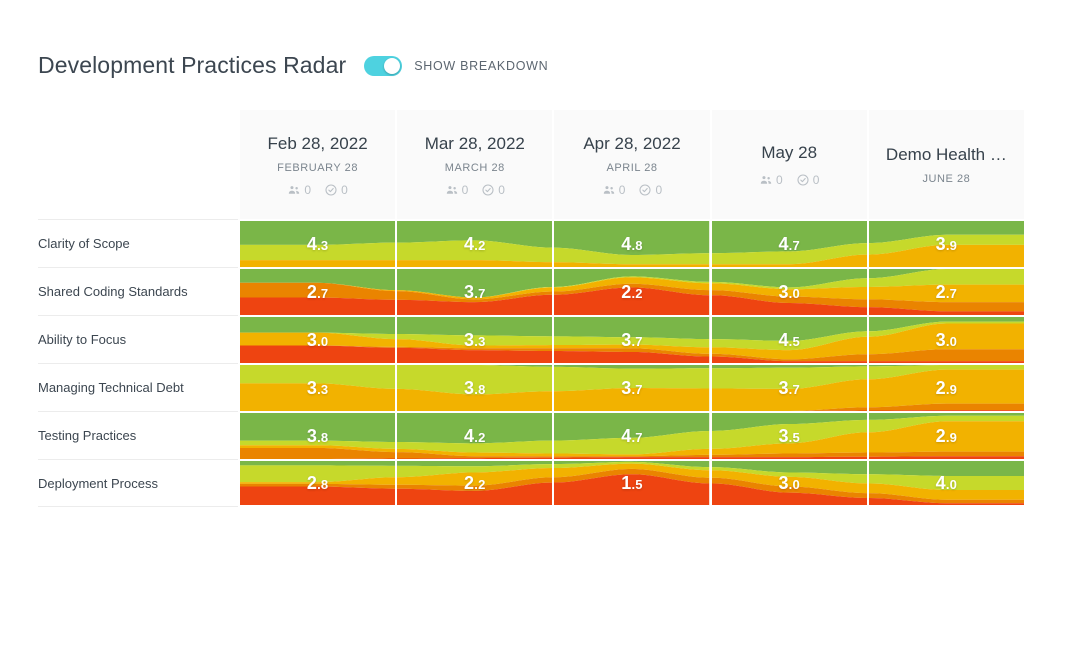  What do you see at coordinates (481, 65) in the screenshot?
I see `show-breakdown-label: SHOW BREAKDOWN` at bounding box center [481, 65].